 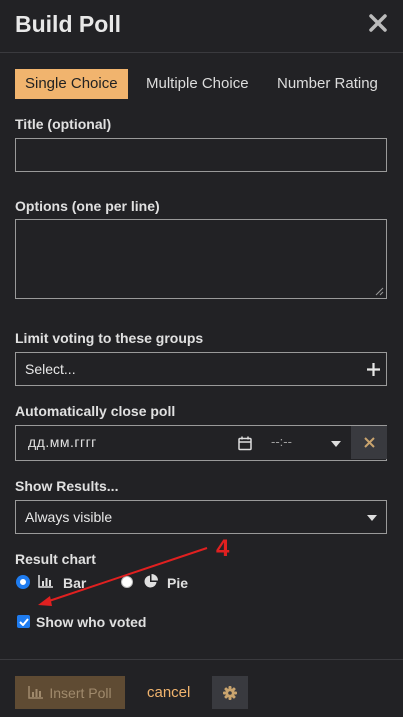 I want to click on annotation-number: 4, so click(x=223, y=548).